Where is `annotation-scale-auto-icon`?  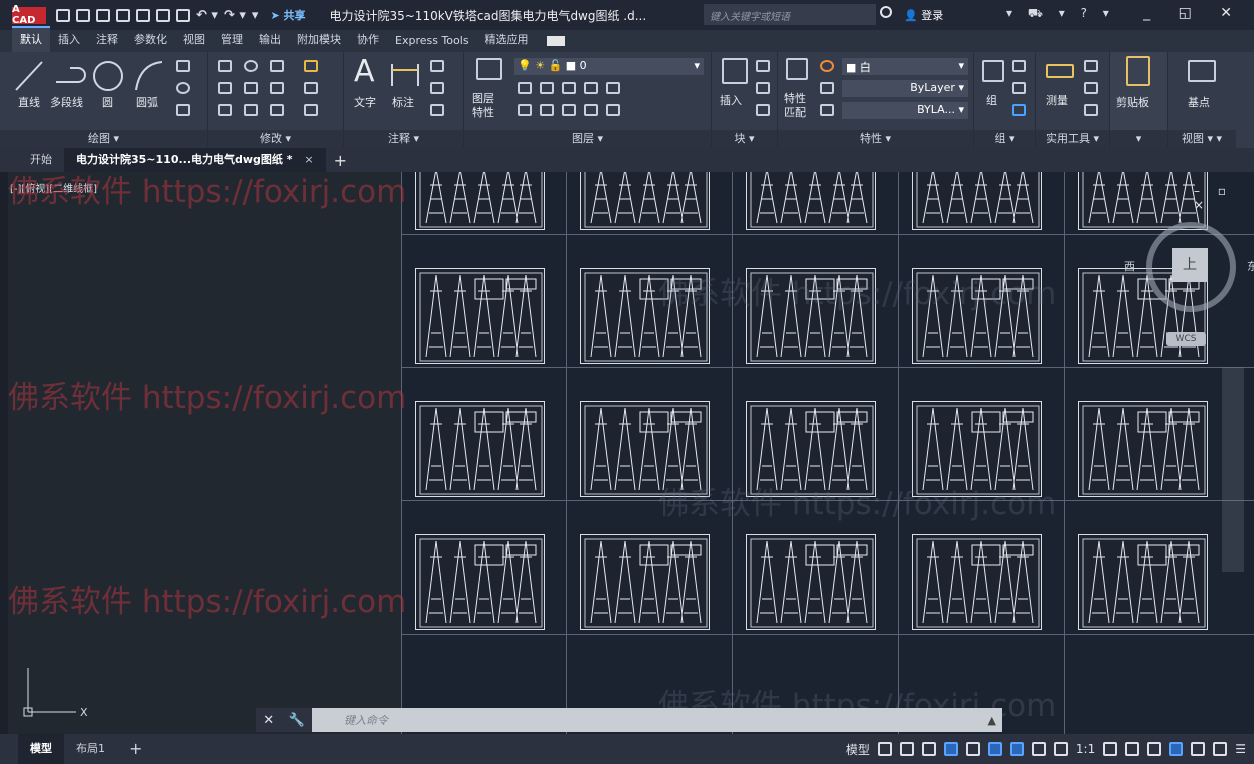
annotation-scale-auto-icon is located at coordinates (1060, 749).